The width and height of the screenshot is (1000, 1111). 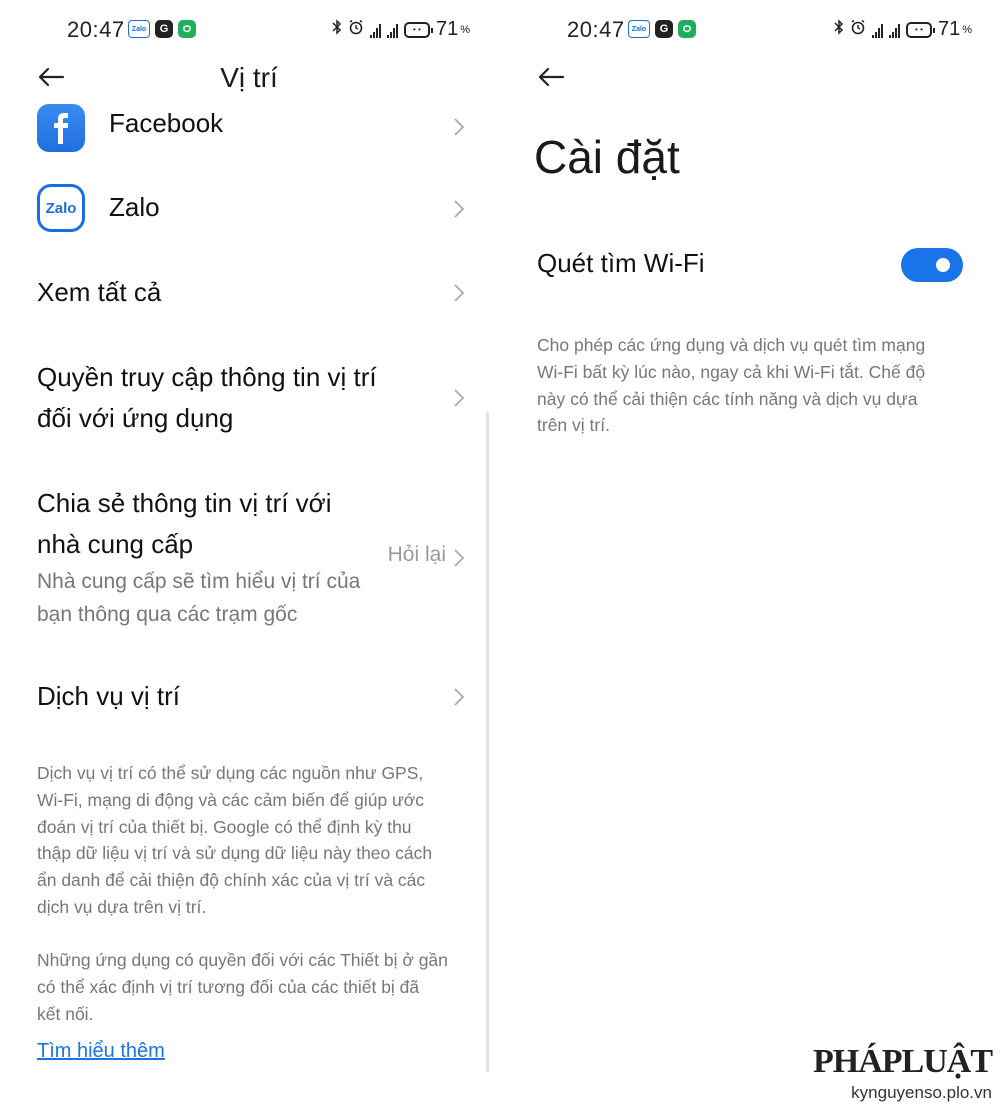 What do you see at coordinates (551, 77) in the screenshot?
I see `back-arrow-icon` at bounding box center [551, 77].